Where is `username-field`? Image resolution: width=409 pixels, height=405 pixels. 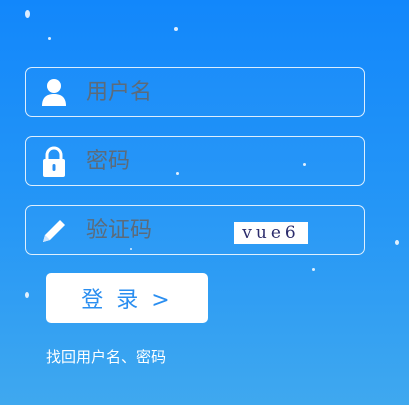
username-field is located at coordinates (195, 92).